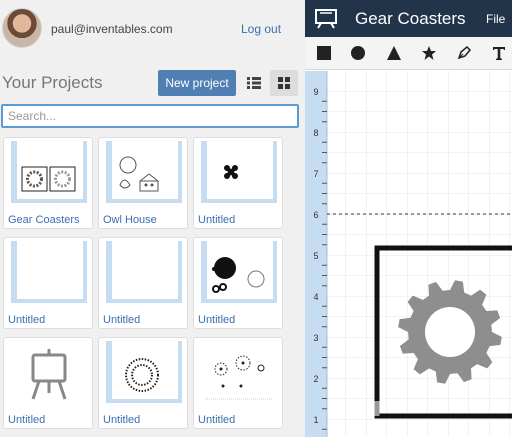 The width and height of the screenshot is (512, 437). I want to click on ruler-label: 1, so click(315, 420).